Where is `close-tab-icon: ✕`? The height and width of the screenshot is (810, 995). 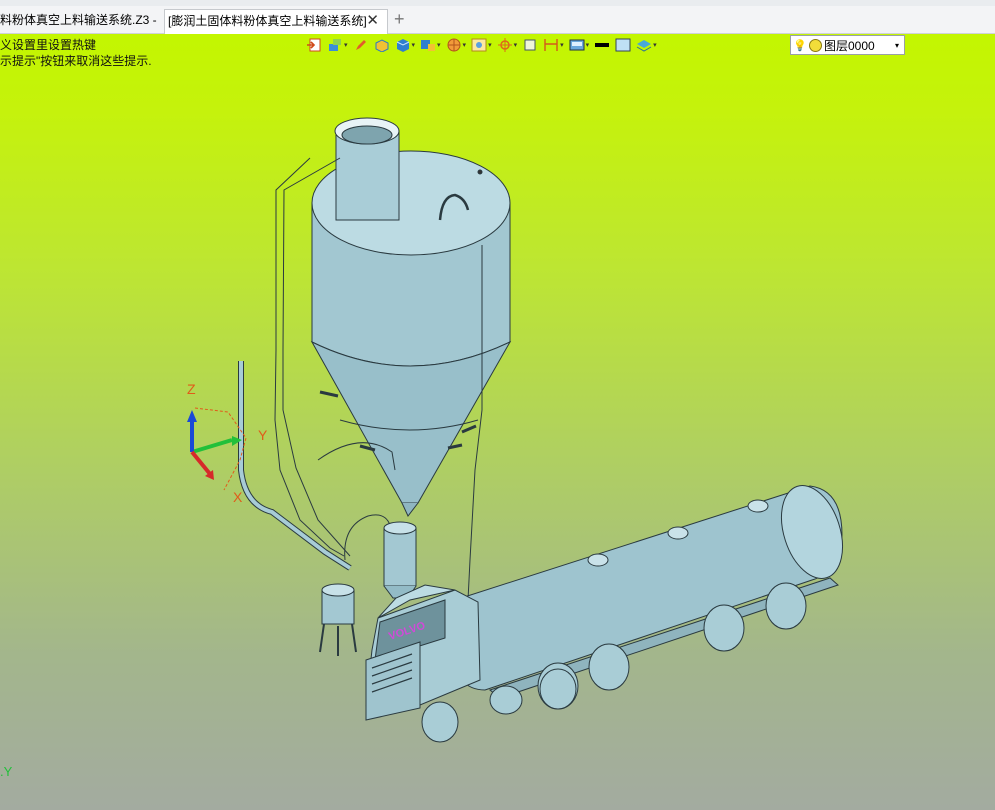 close-tab-icon: ✕ is located at coordinates (372, 21).